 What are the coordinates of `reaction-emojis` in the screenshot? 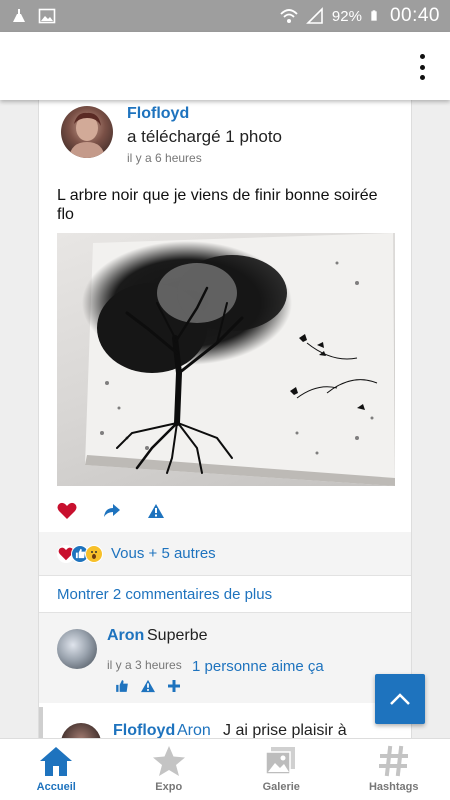 It's located at (80, 553).